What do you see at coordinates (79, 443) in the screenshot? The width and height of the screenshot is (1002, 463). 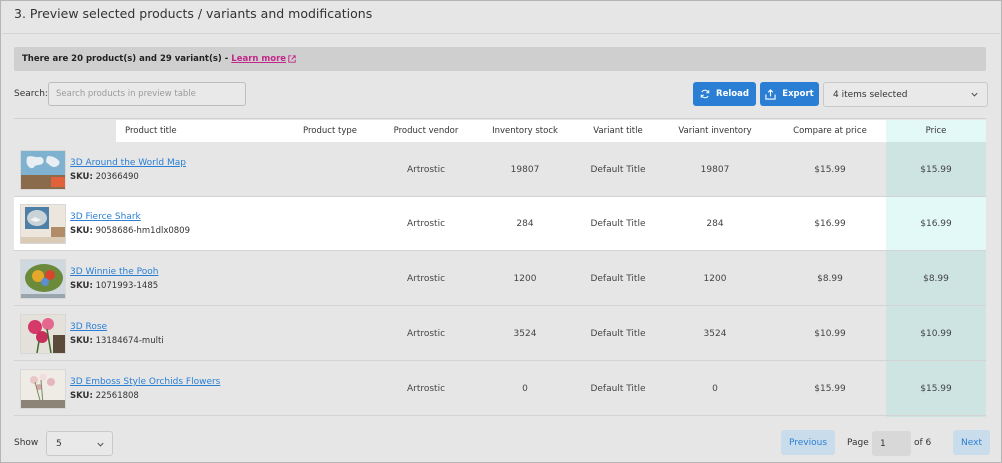 I see `page-size-select: 5` at bounding box center [79, 443].